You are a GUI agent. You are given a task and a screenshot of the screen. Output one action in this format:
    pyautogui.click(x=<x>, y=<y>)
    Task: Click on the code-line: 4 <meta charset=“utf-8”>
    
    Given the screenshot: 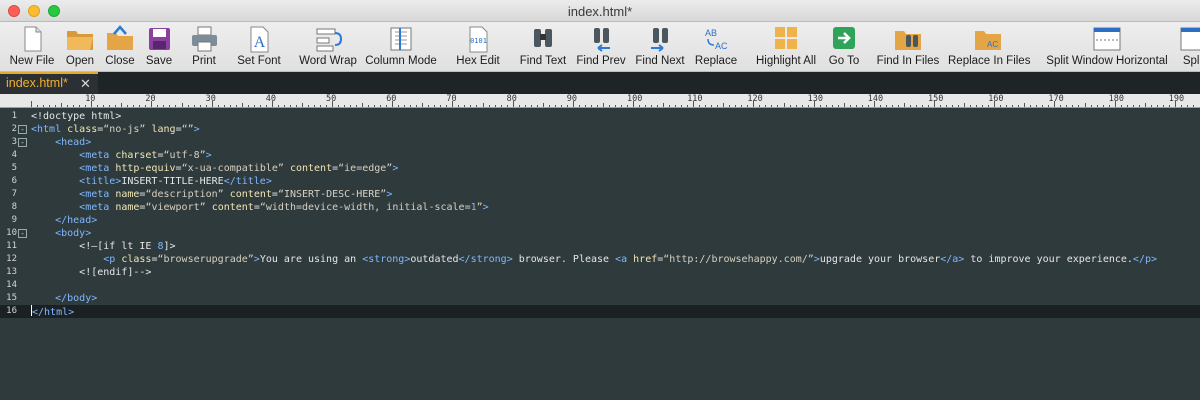 What is the action you would take?
    pyautogui.click(x=600, y=155)
    